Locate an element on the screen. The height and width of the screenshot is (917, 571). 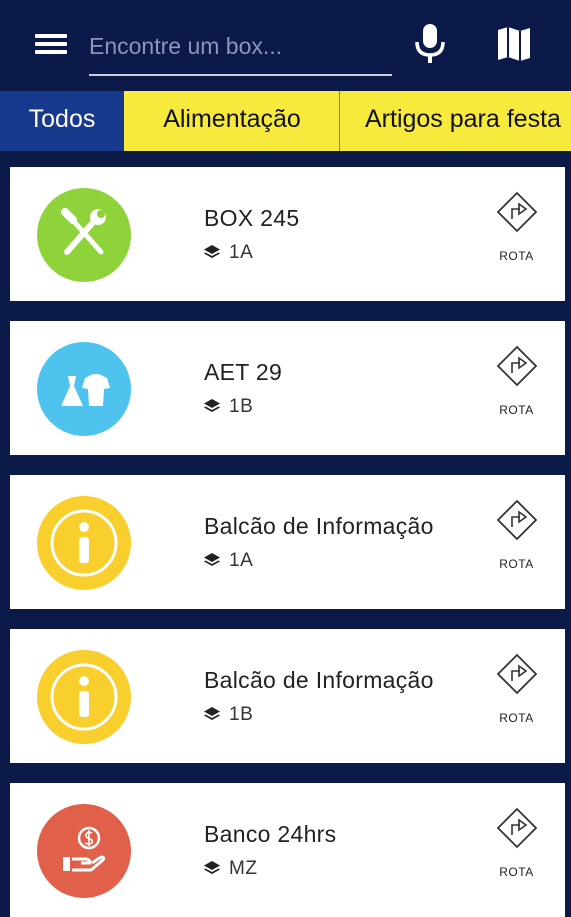
tab-alimentacao: Alimentação is located at coordinates (232, 121).